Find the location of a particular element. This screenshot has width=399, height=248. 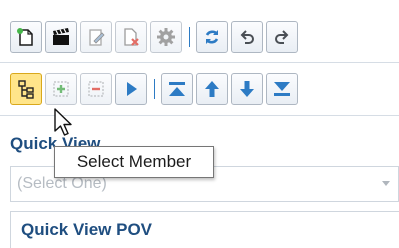

quick-view-pov-title: Quick View POV is located at coordinates (87, 229).